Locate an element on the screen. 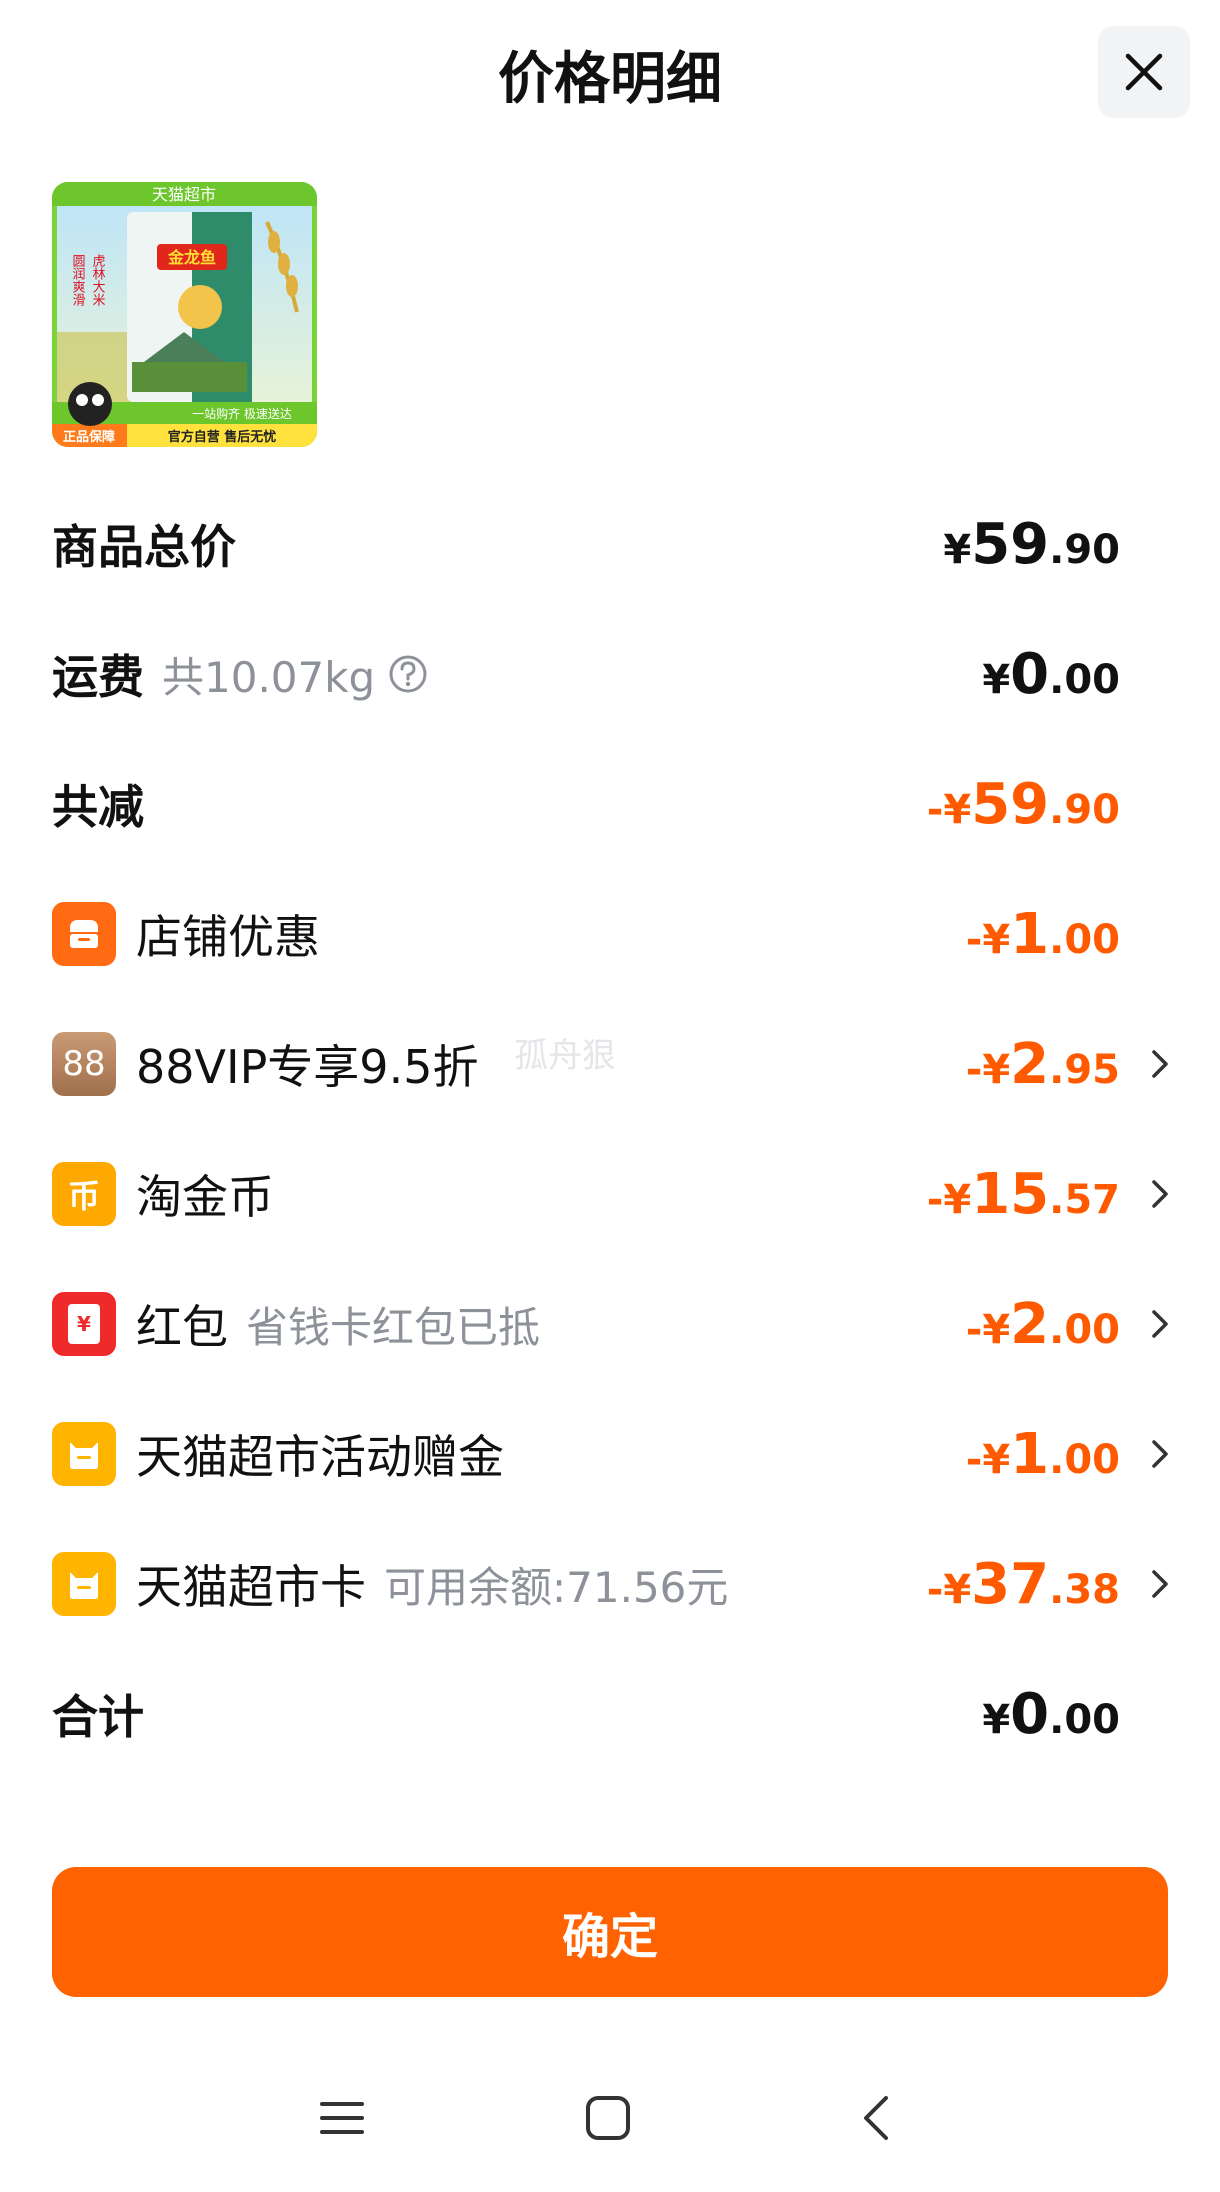 Image resolution: width=1220 pixels, height=2192 pixels. discount-amount: -¥ 2 .95 is located at coordinates (1043, 1064).